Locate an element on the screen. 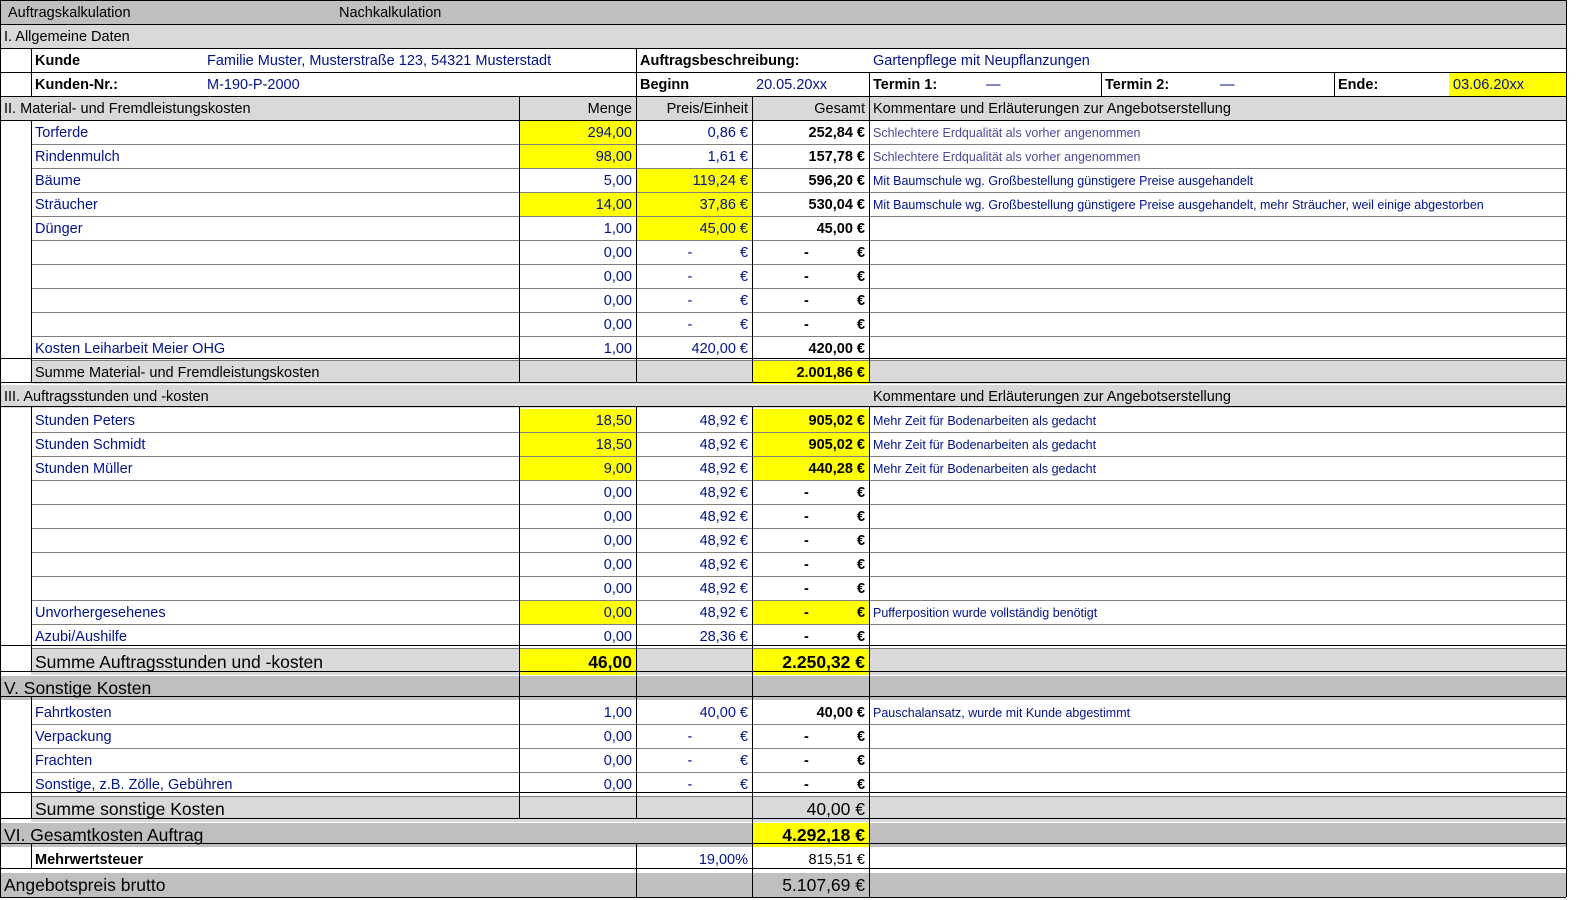  item-gesamt: 45,00 € is located at coordinates (810, 228).